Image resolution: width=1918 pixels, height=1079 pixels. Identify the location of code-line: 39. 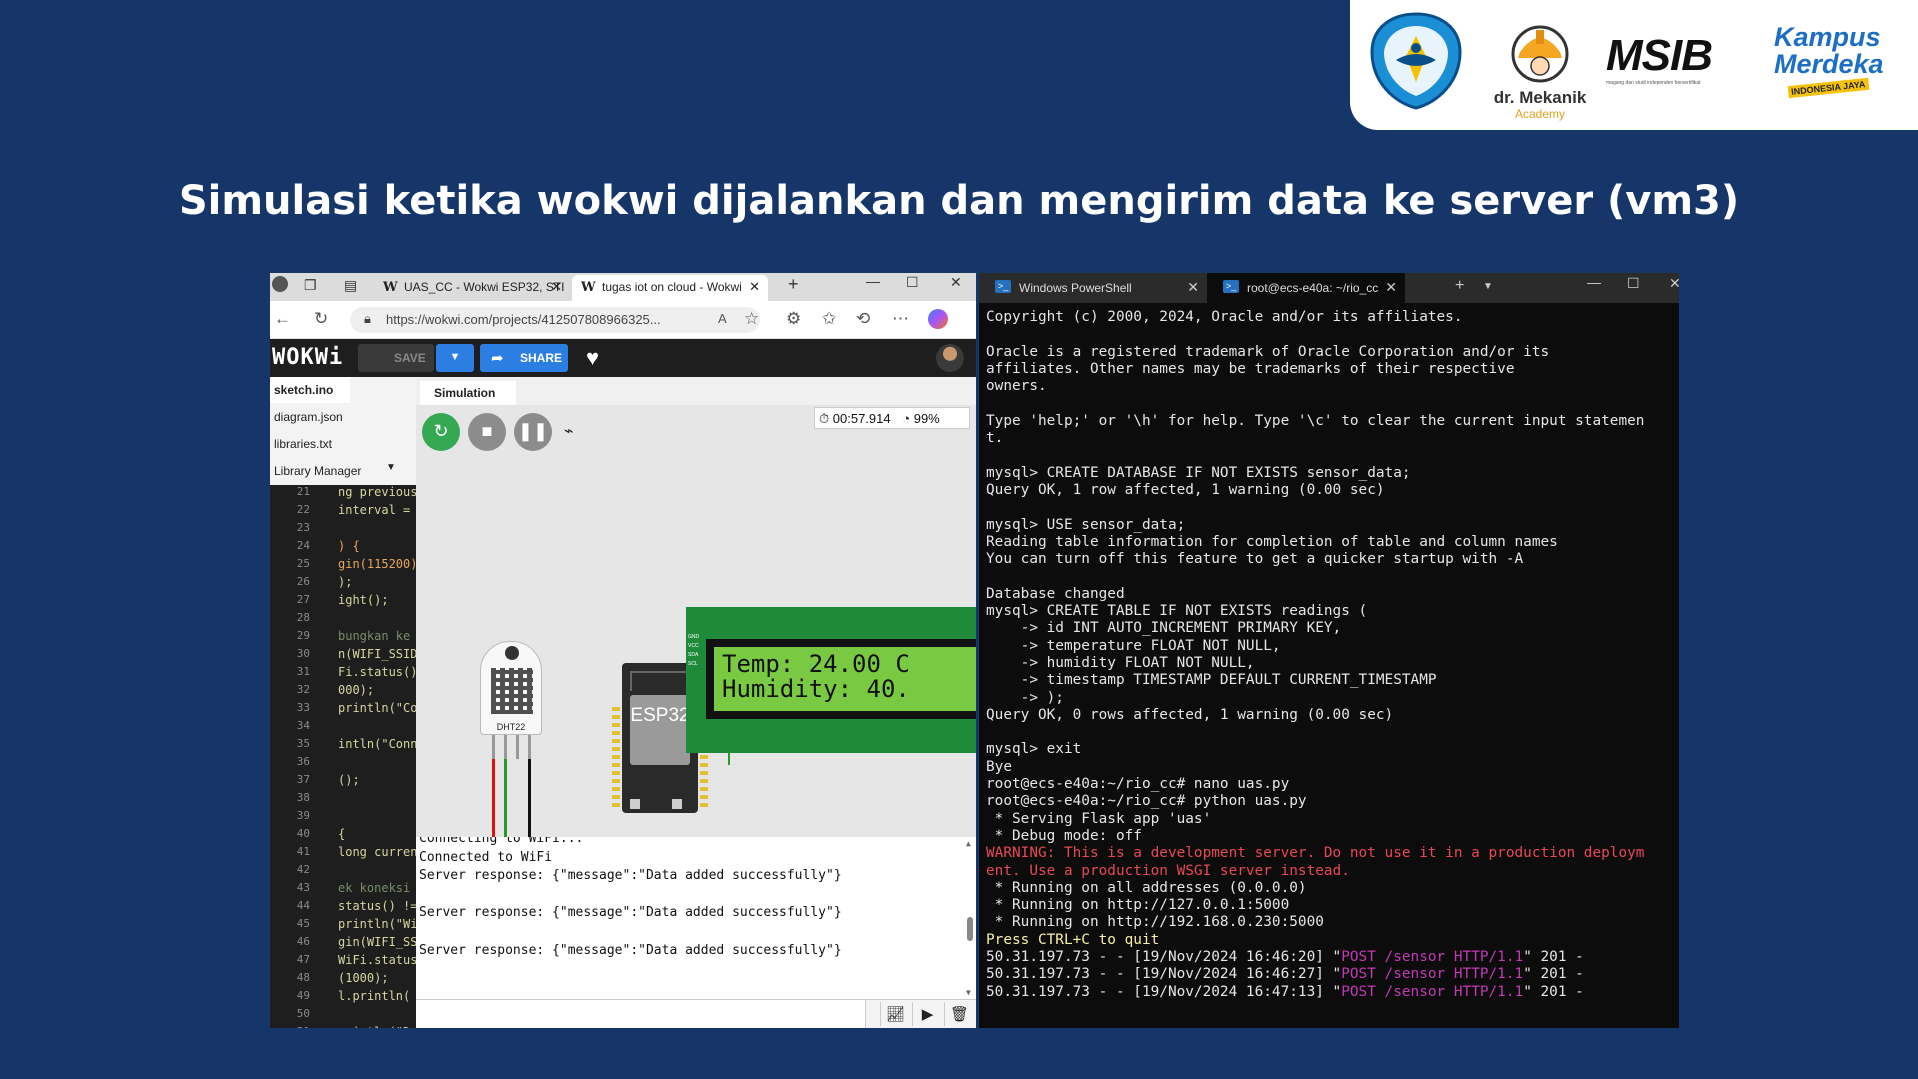
(343, 818).